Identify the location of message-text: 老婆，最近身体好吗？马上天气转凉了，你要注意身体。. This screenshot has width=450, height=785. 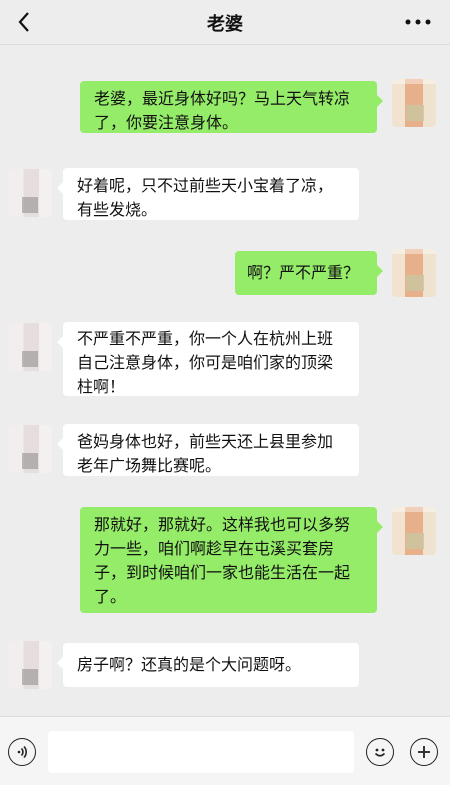
(222, 110).